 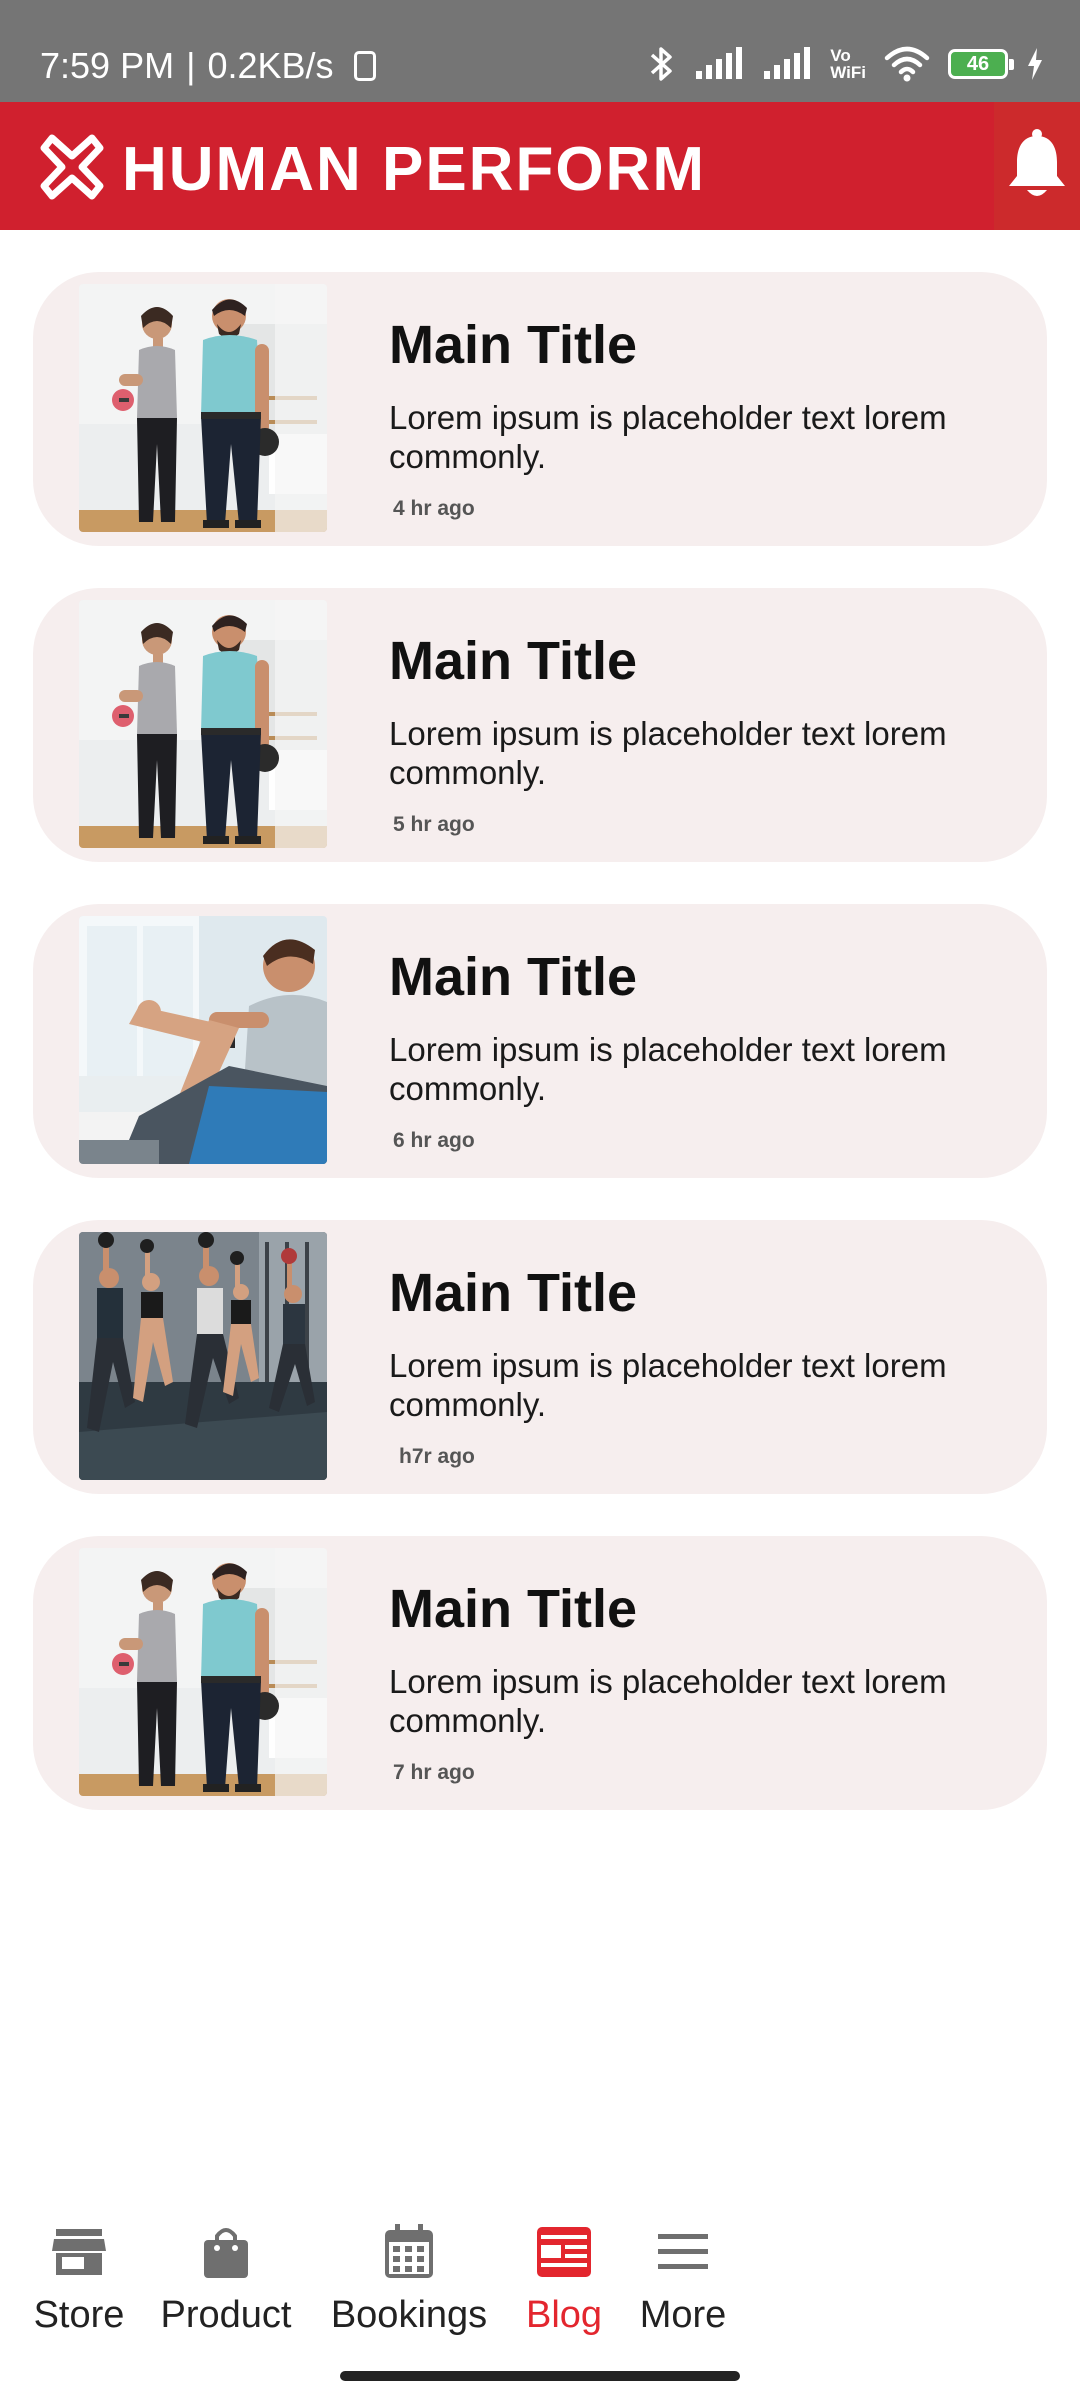 I want to click on status-left: 7:59 PM | 0.2KB/s, so click(x=208, y=66).